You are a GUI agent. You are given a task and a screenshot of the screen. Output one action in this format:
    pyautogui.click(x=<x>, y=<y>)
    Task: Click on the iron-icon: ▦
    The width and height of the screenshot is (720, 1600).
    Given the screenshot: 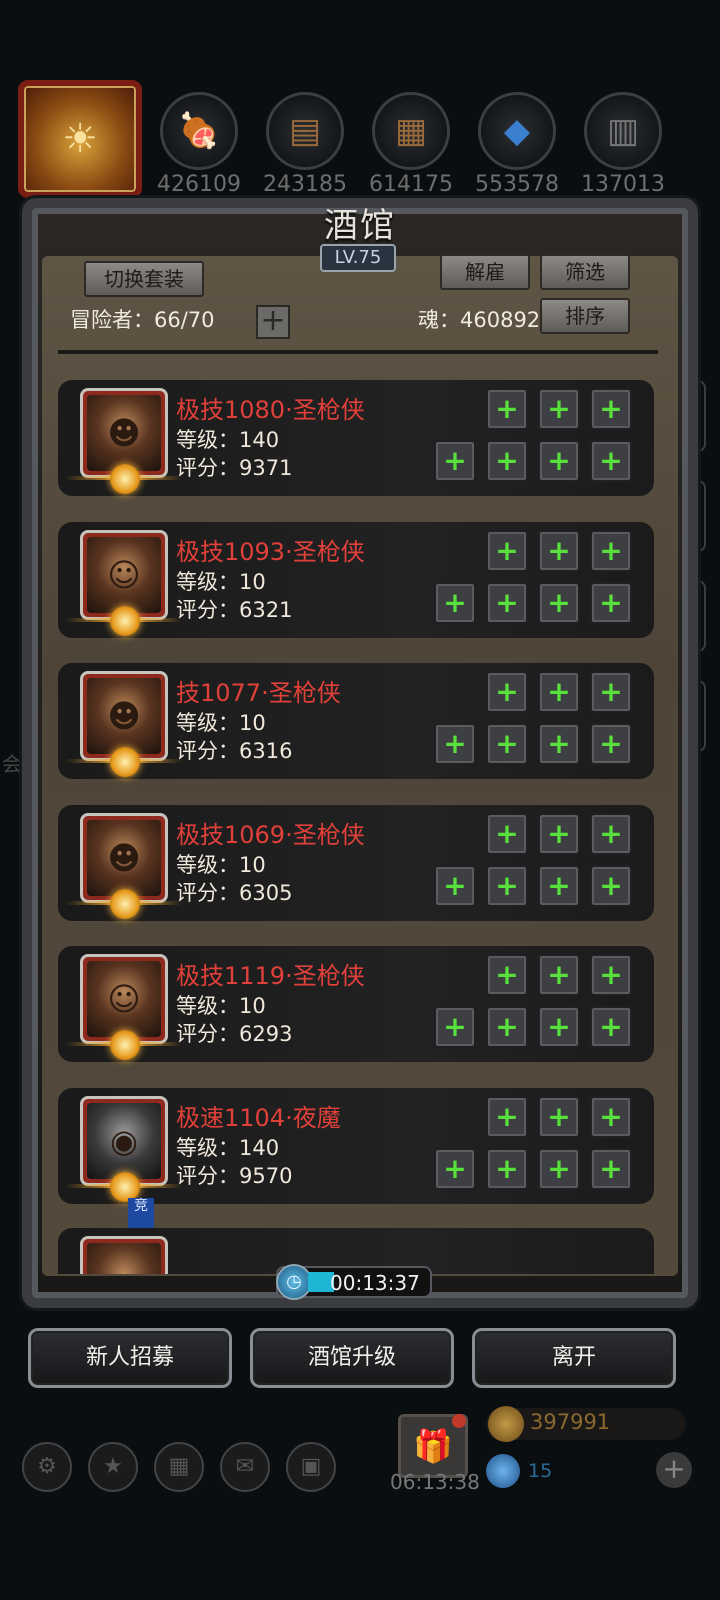 What is the action you would take?
    pyautogui.click(x=411, y=131)
    